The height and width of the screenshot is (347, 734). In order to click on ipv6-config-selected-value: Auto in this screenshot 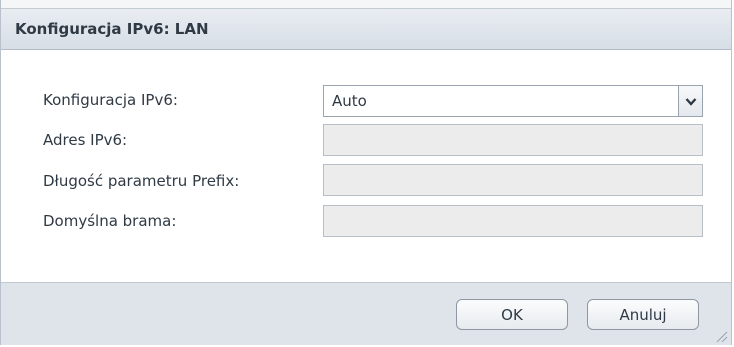, I will do `click(349, 101)`.